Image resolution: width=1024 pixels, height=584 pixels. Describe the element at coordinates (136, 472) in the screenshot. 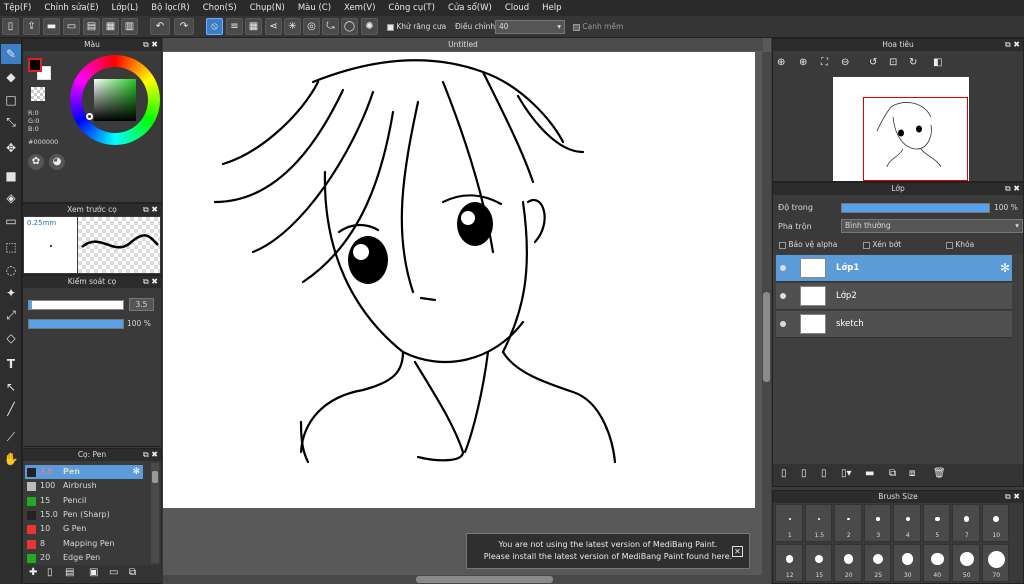

I see `gear-icon: ✻` at that location.